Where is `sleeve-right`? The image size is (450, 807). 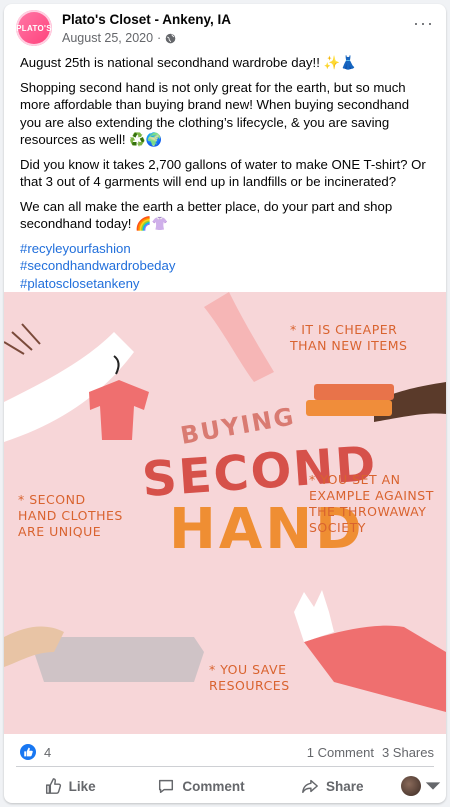
sleeve-right is located at coordinates (375, 668).